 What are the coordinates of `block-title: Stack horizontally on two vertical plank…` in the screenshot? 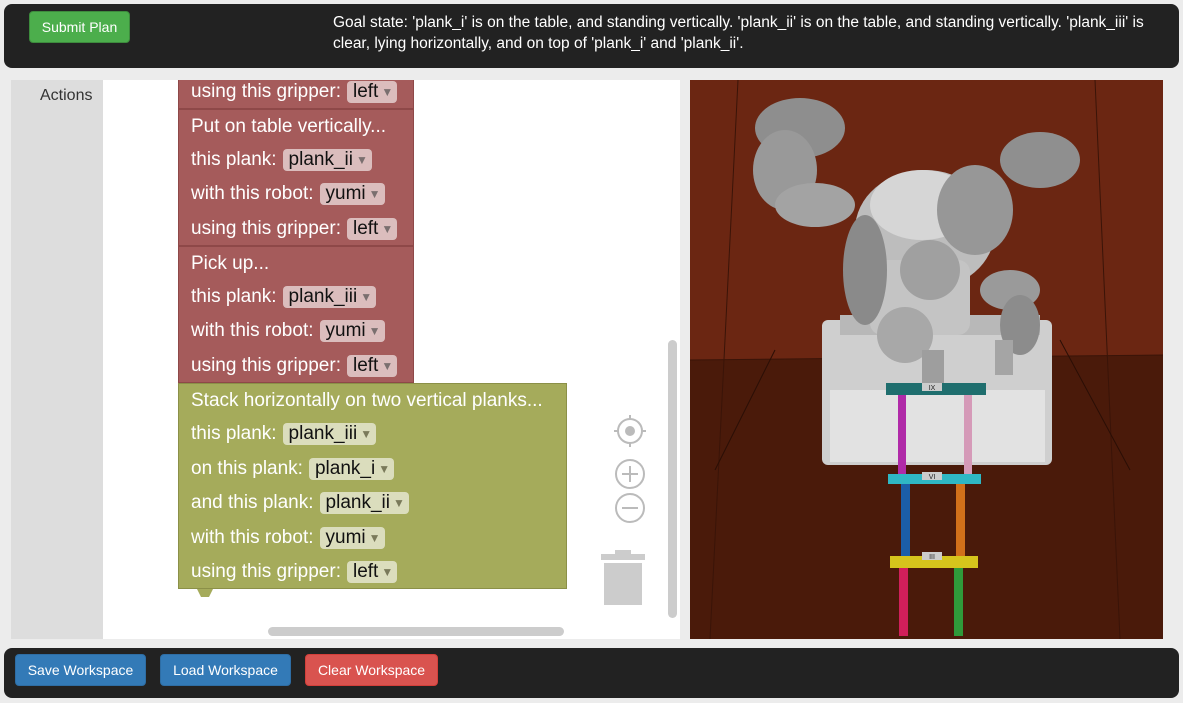 It's located at (367, 400).